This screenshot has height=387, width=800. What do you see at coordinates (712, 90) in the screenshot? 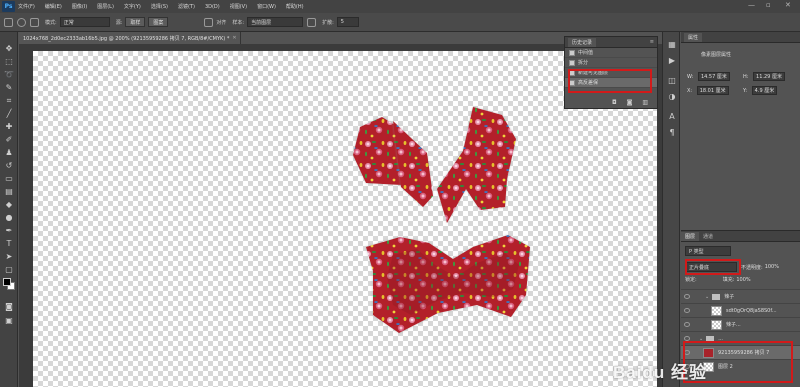
I see `x-input: 18.01 厘米` at bounding box center [712, 90].